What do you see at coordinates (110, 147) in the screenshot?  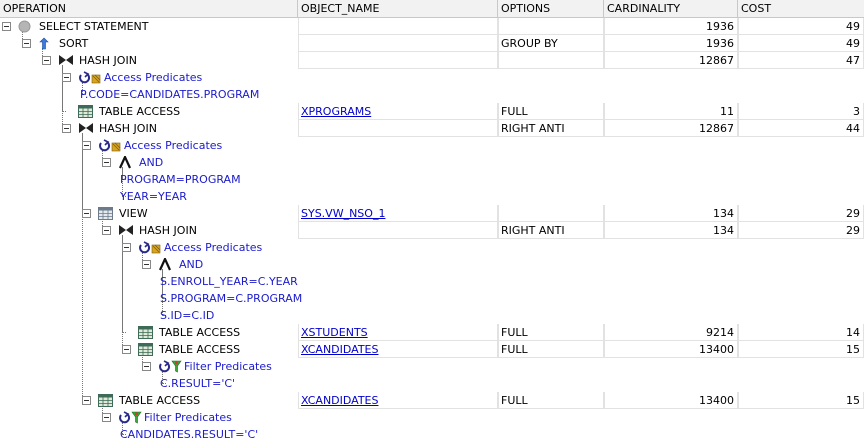 I see `access-predicates-icon` at bounding box center [110, 147].